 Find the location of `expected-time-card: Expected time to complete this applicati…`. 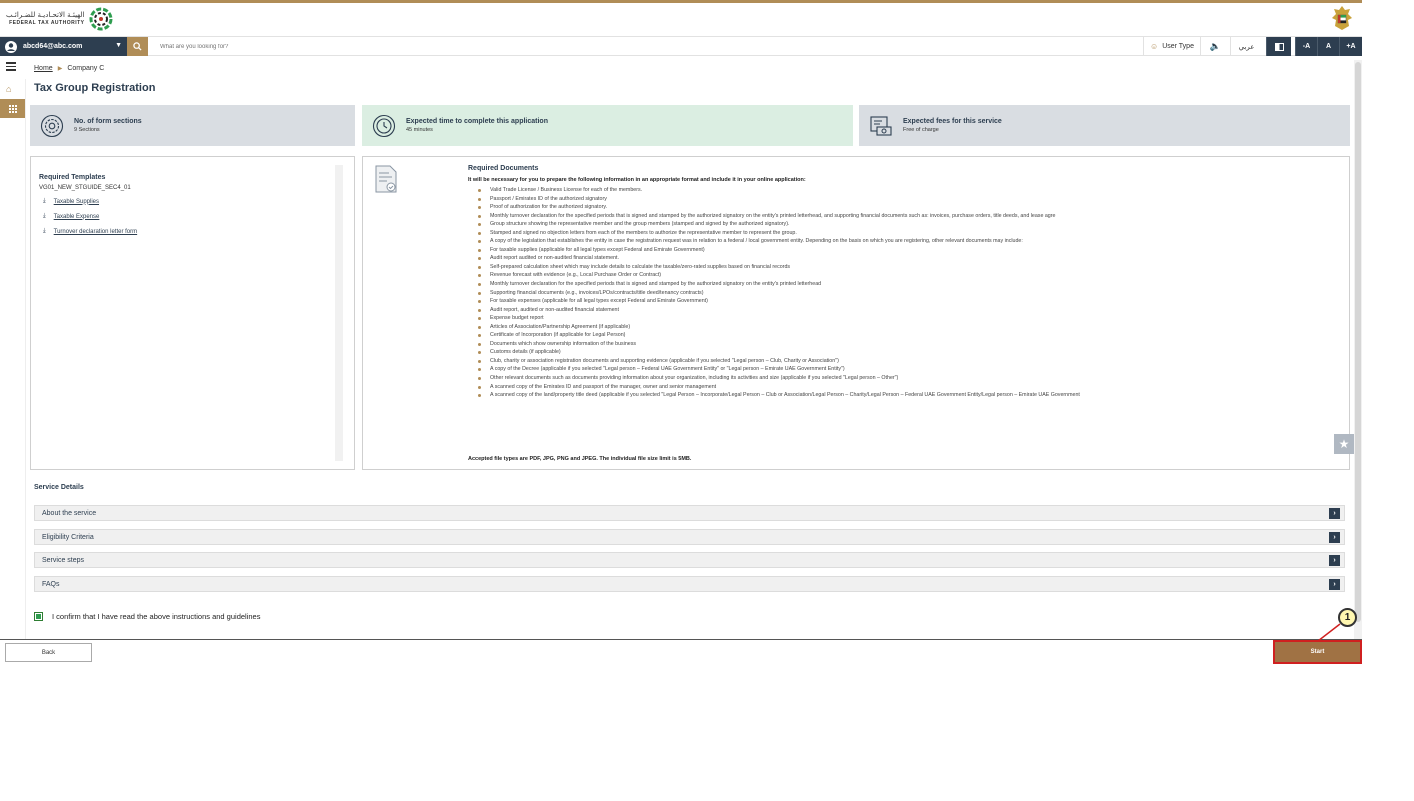

expected-time-card: Expected time to complete this applicati… is located at coordinates (607, 125).